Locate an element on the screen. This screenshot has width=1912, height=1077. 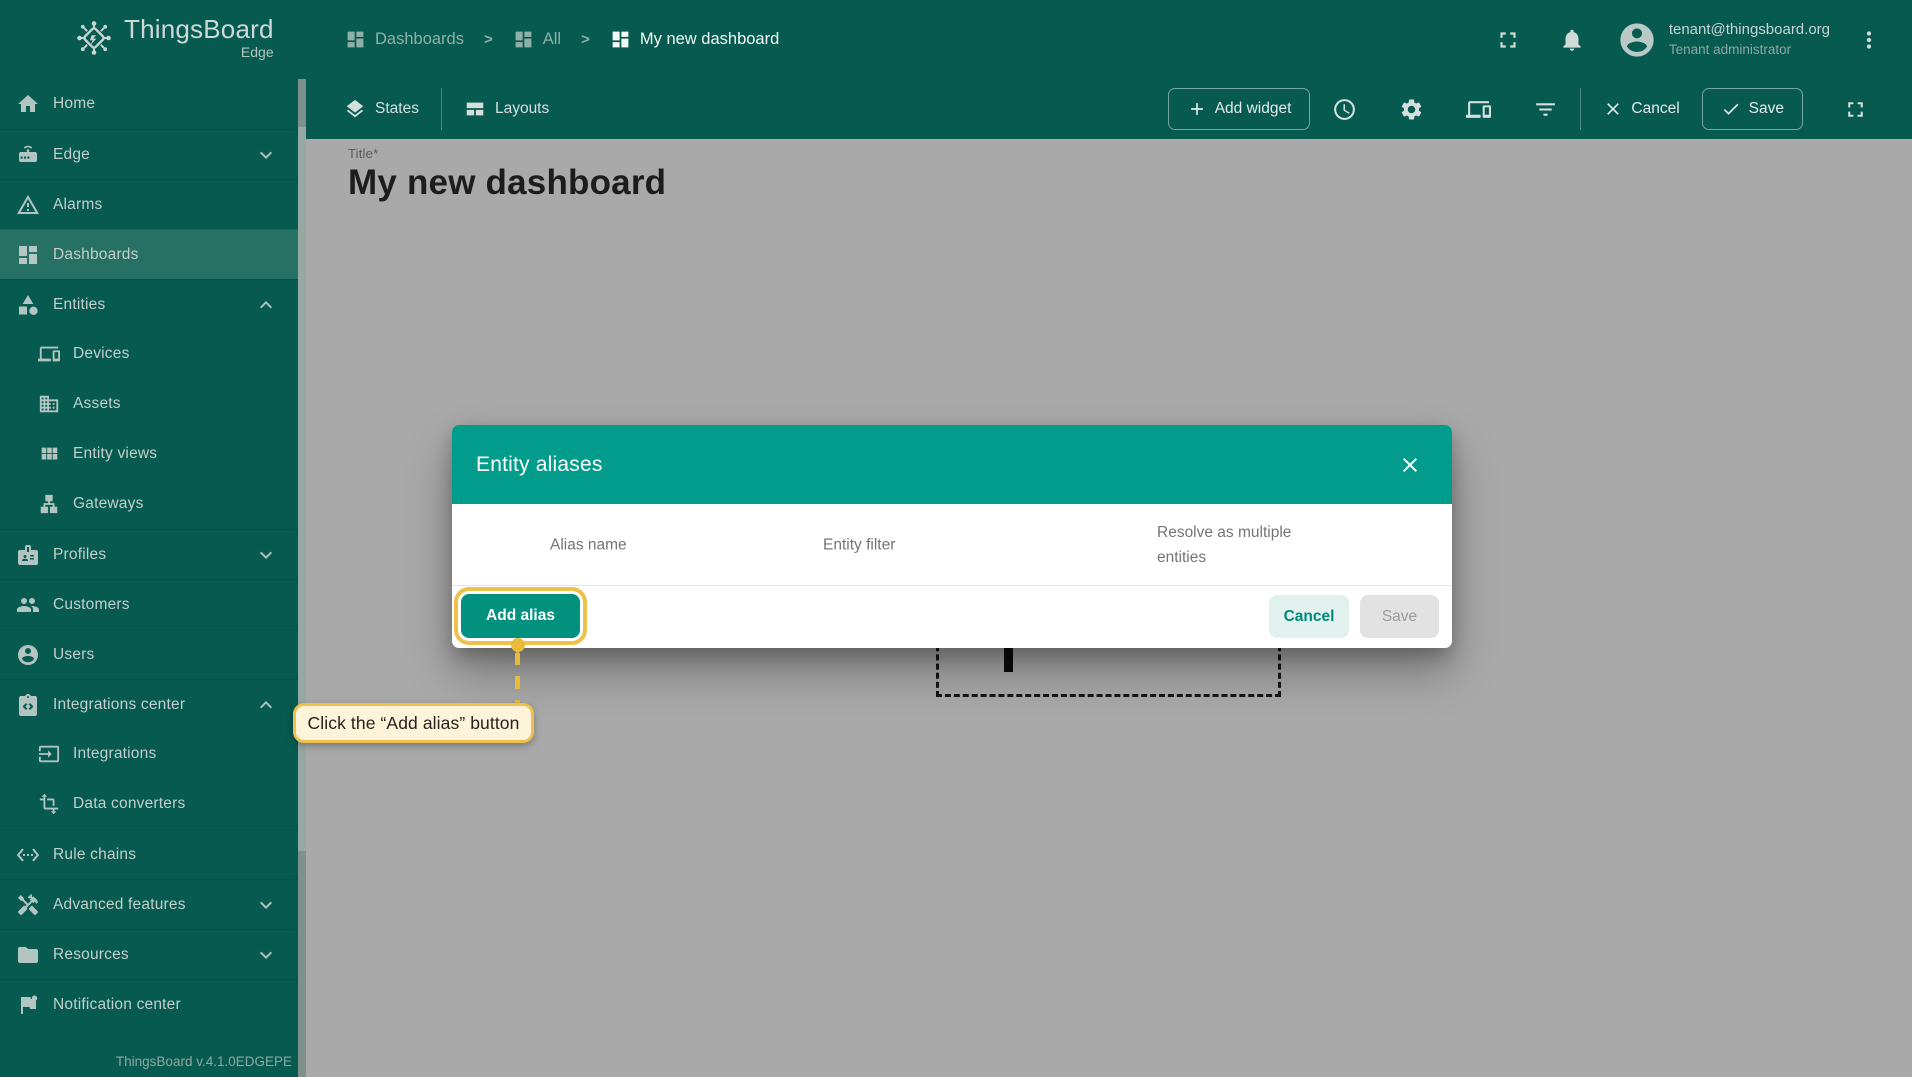
states-button: States is located at coordinates (381, 109).